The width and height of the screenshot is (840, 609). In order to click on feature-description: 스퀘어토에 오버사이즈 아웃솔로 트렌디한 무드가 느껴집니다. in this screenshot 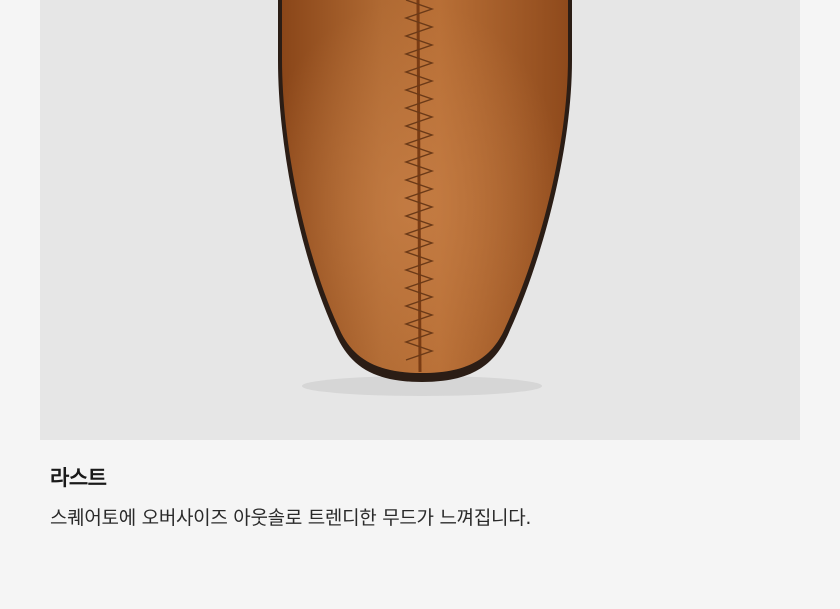, I will do `click(291, 518)`.